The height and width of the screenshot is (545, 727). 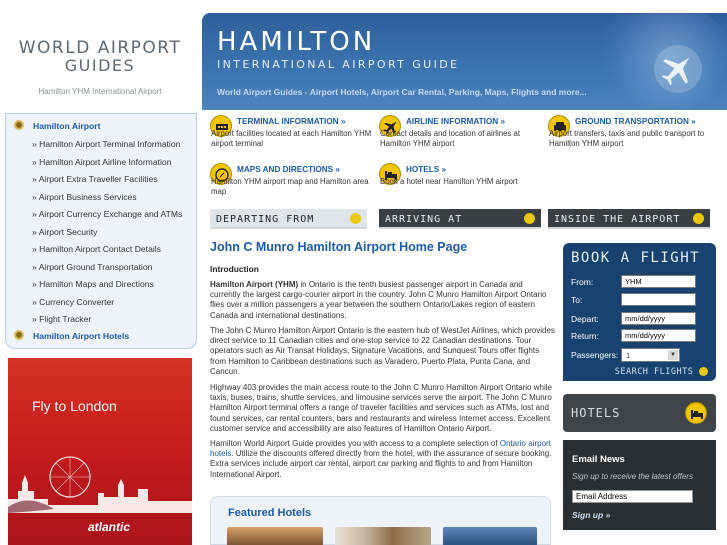 I want to click on nav-item-ground-transport: » Airport Ground Transportation, so click(x=102, y=267).